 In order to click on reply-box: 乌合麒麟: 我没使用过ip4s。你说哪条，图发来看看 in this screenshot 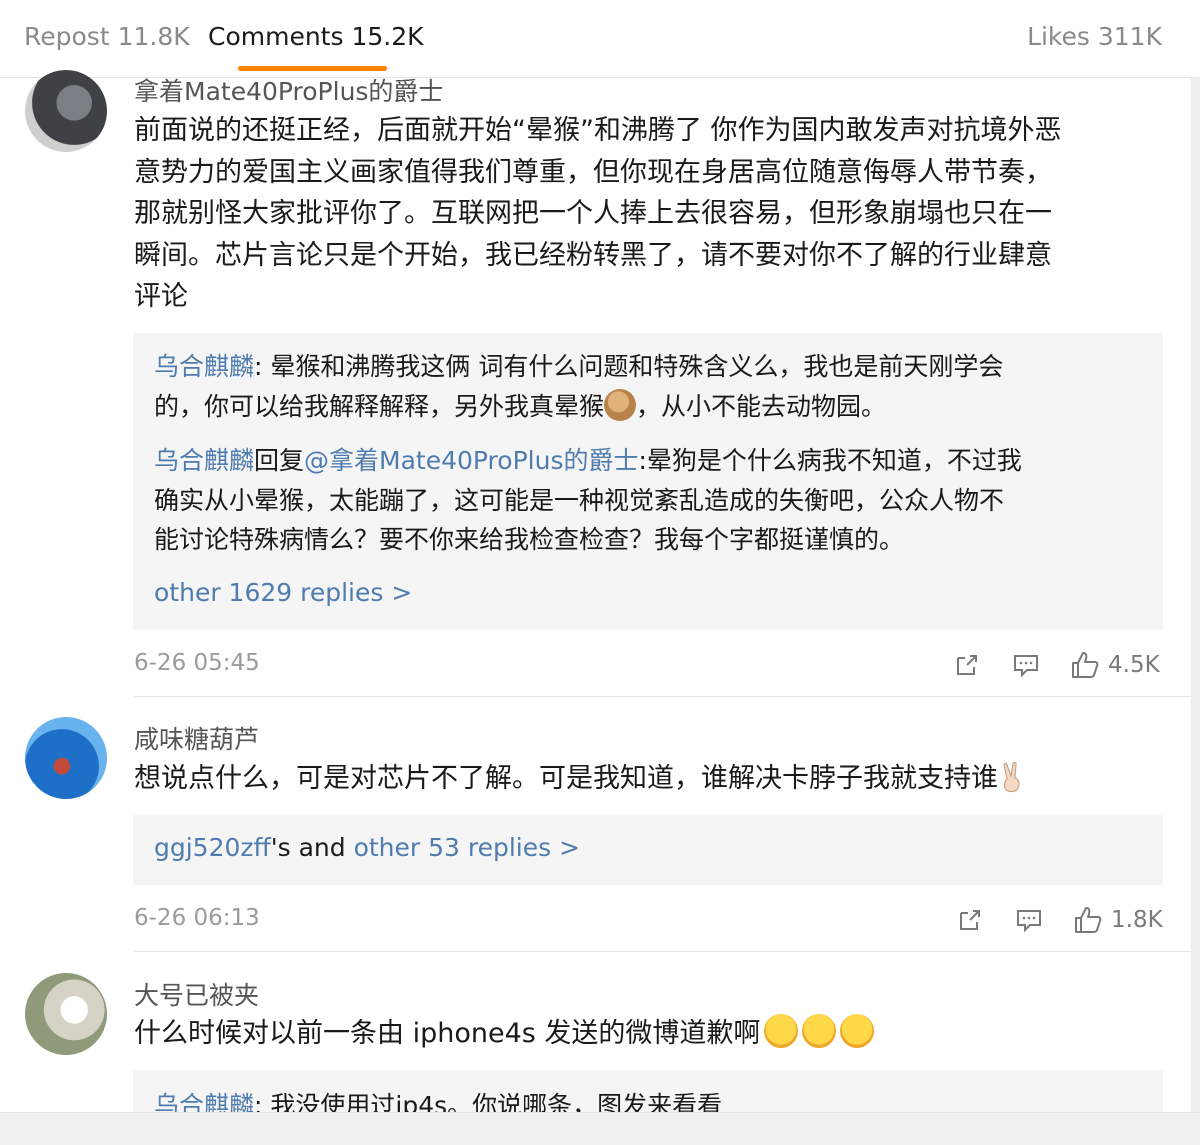, I will do `click(648, 1091)`.